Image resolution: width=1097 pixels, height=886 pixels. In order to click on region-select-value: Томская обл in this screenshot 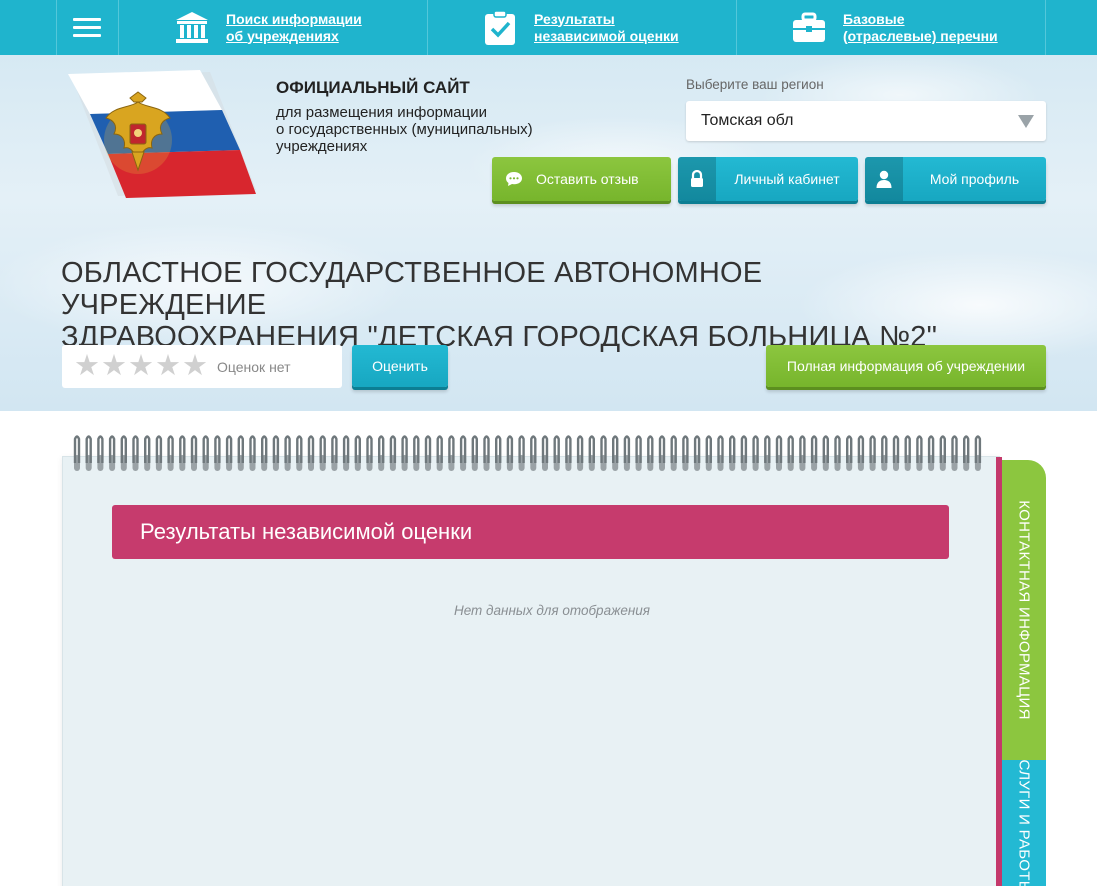, I will do `click(747, 120)`.